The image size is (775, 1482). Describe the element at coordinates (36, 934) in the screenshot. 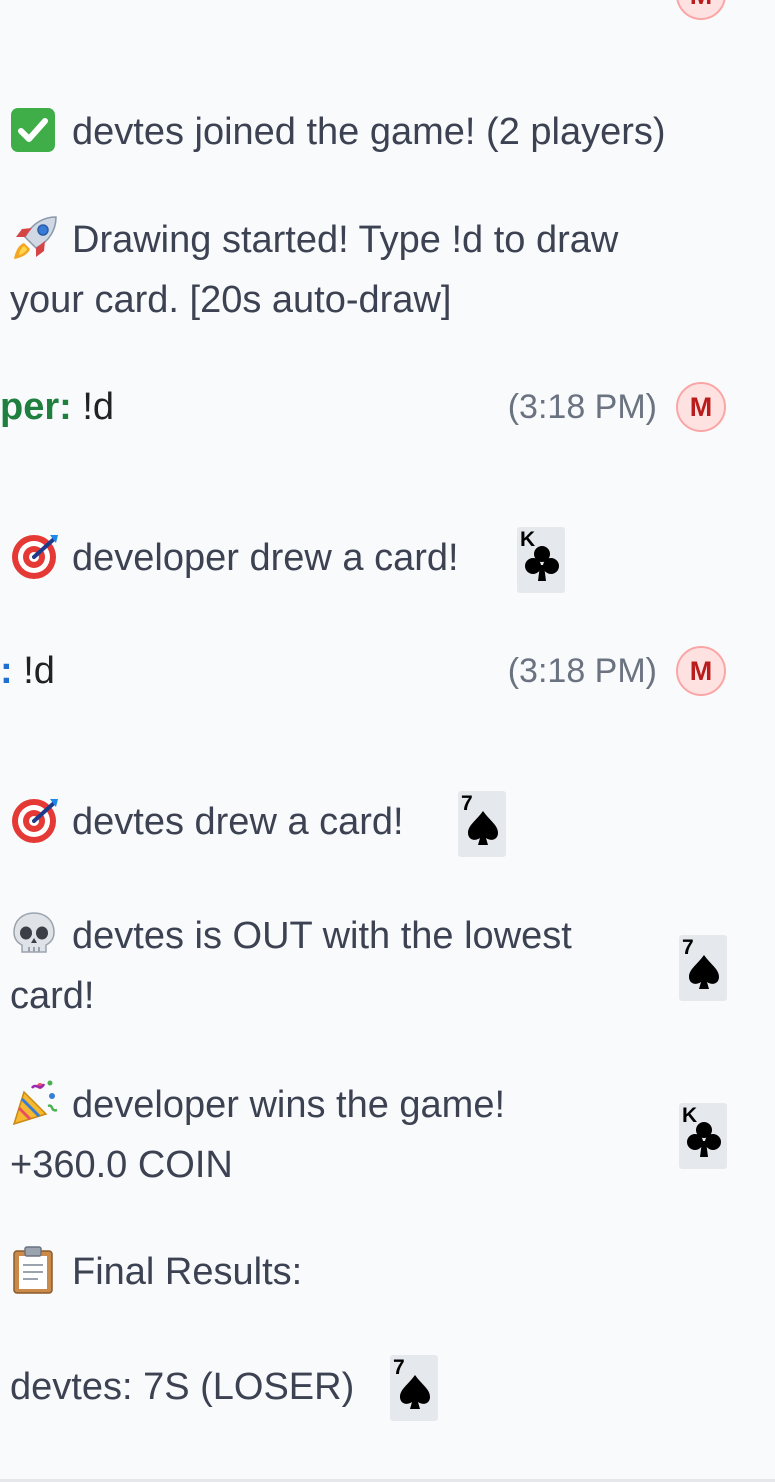

I see `skull-icon` at that location.